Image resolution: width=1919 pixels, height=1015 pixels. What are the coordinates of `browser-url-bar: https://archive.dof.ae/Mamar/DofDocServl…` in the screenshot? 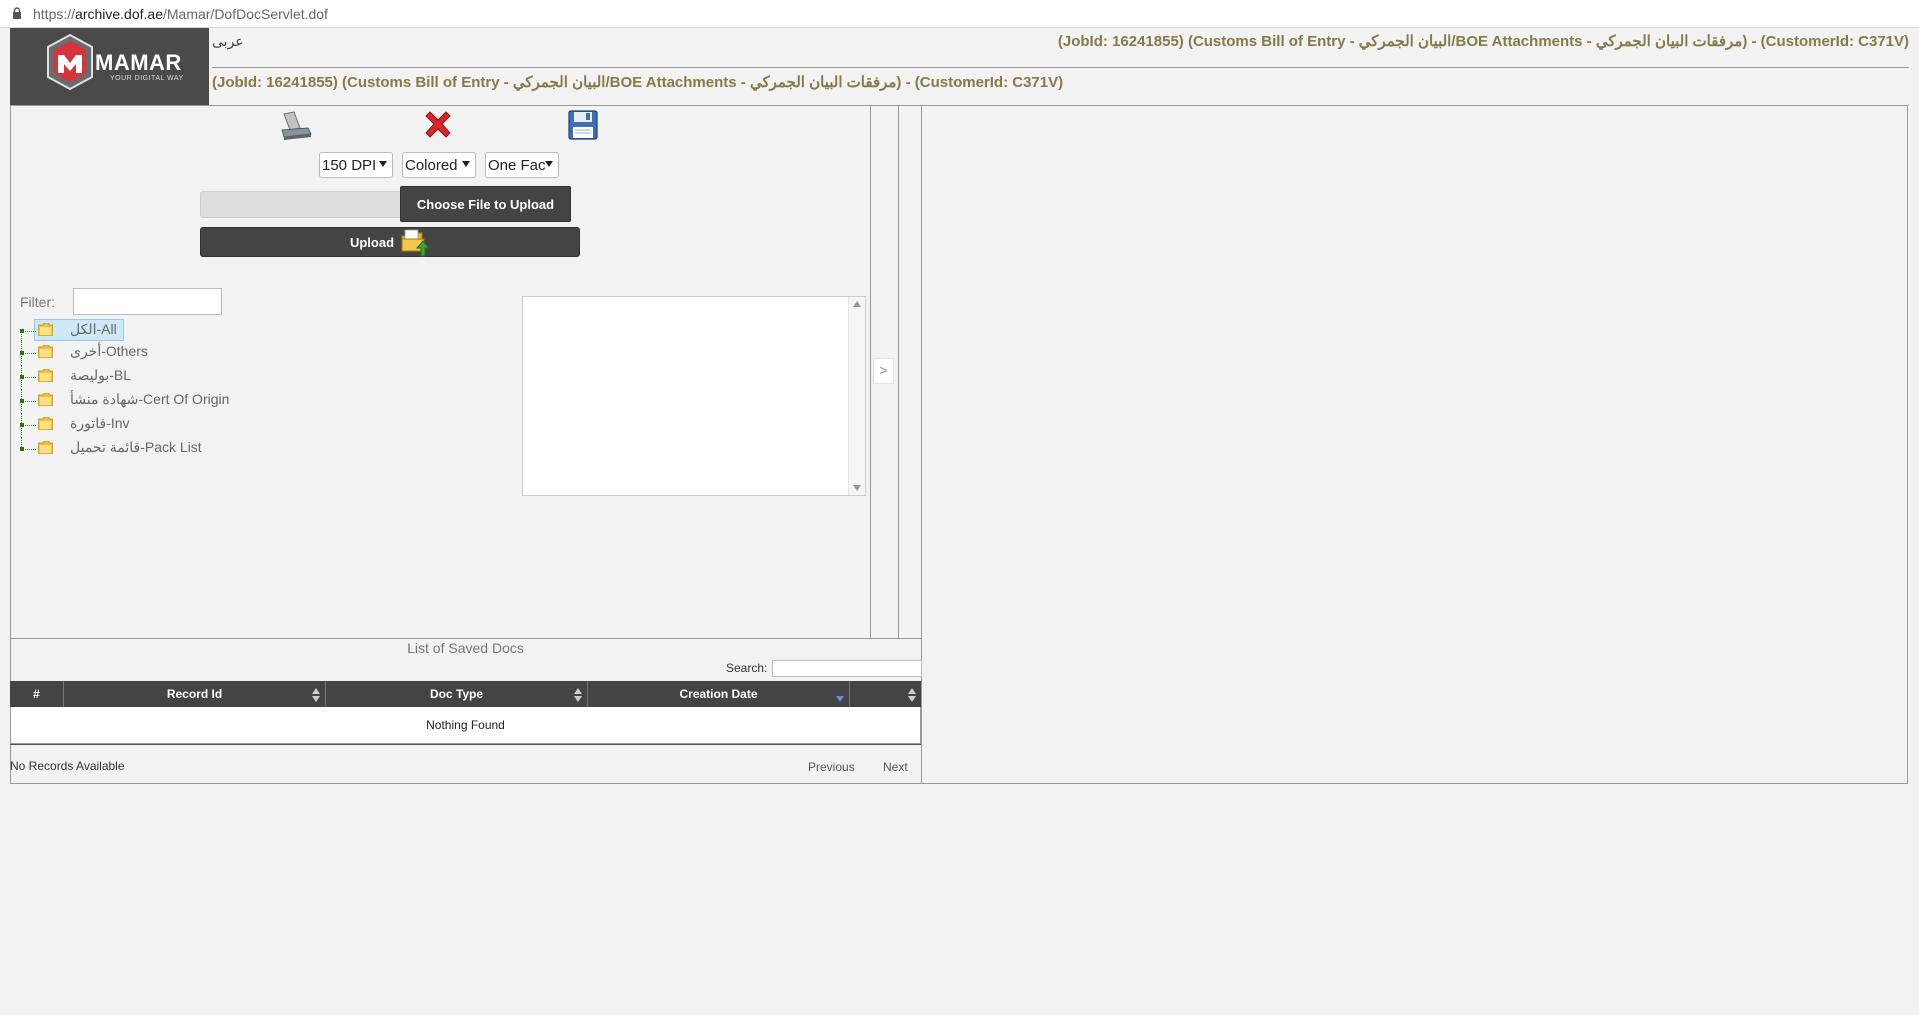 It's located at (959, 14).